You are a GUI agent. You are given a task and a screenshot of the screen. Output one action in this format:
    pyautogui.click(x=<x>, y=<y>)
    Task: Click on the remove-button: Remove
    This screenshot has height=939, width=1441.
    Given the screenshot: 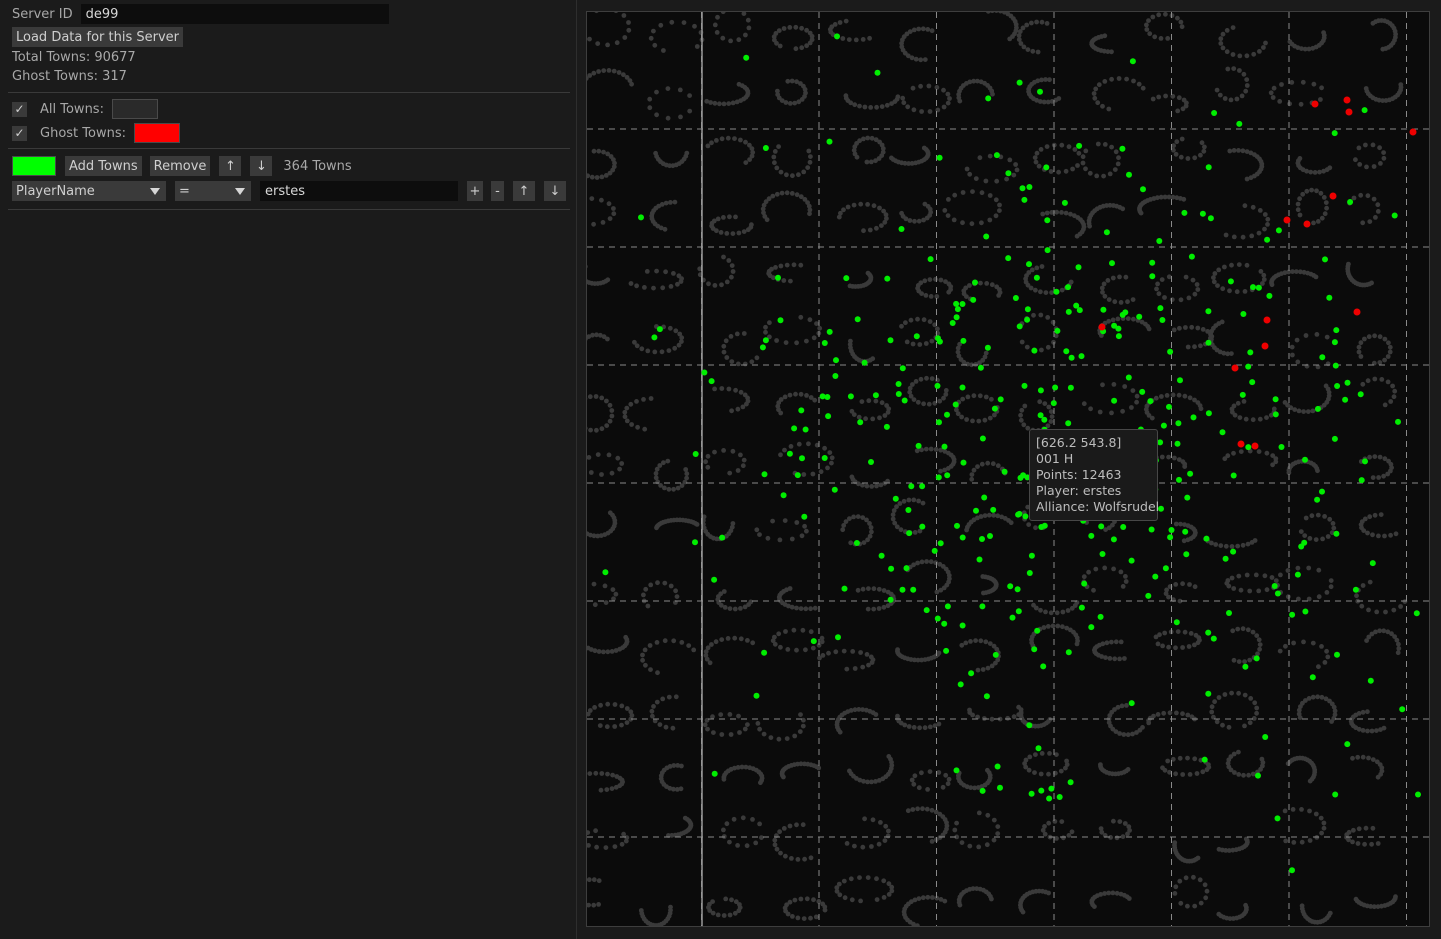 What is the action you would take?
    pyautogui.click(x=180, y=166)
    